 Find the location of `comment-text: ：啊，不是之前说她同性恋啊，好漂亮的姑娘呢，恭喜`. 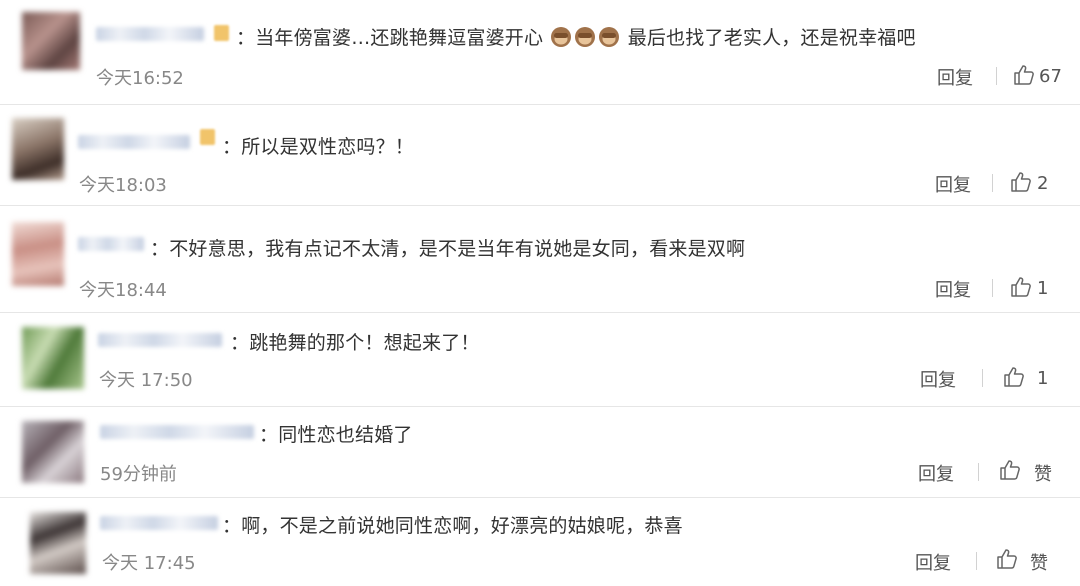

comment-text: ：啊，不是之前说她同性恋啊，好漂亮的姑娘呢，恭喜 is located at coordinates (452, 526).